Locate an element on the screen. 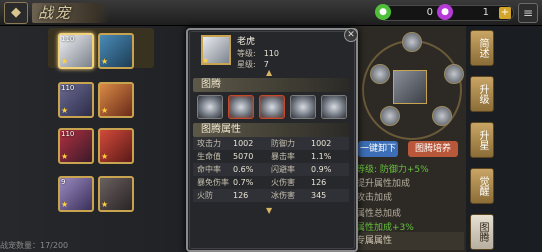 The image size is (542, 252). attr-row: 攻击力 1002 防御力 1002 is located at coordinates (271, 143).